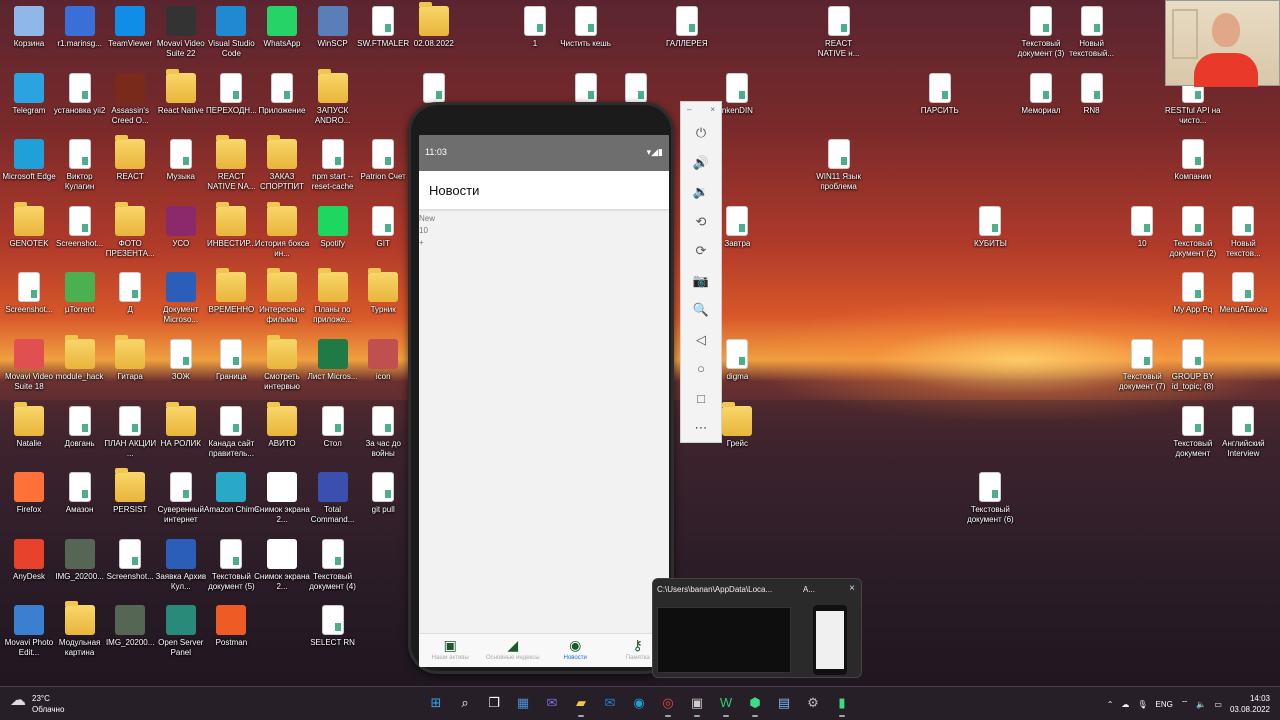  Describe the element at coordinates (701, 222) in the screenshot. I see `rotate-left-icon: ⟲` at that location.